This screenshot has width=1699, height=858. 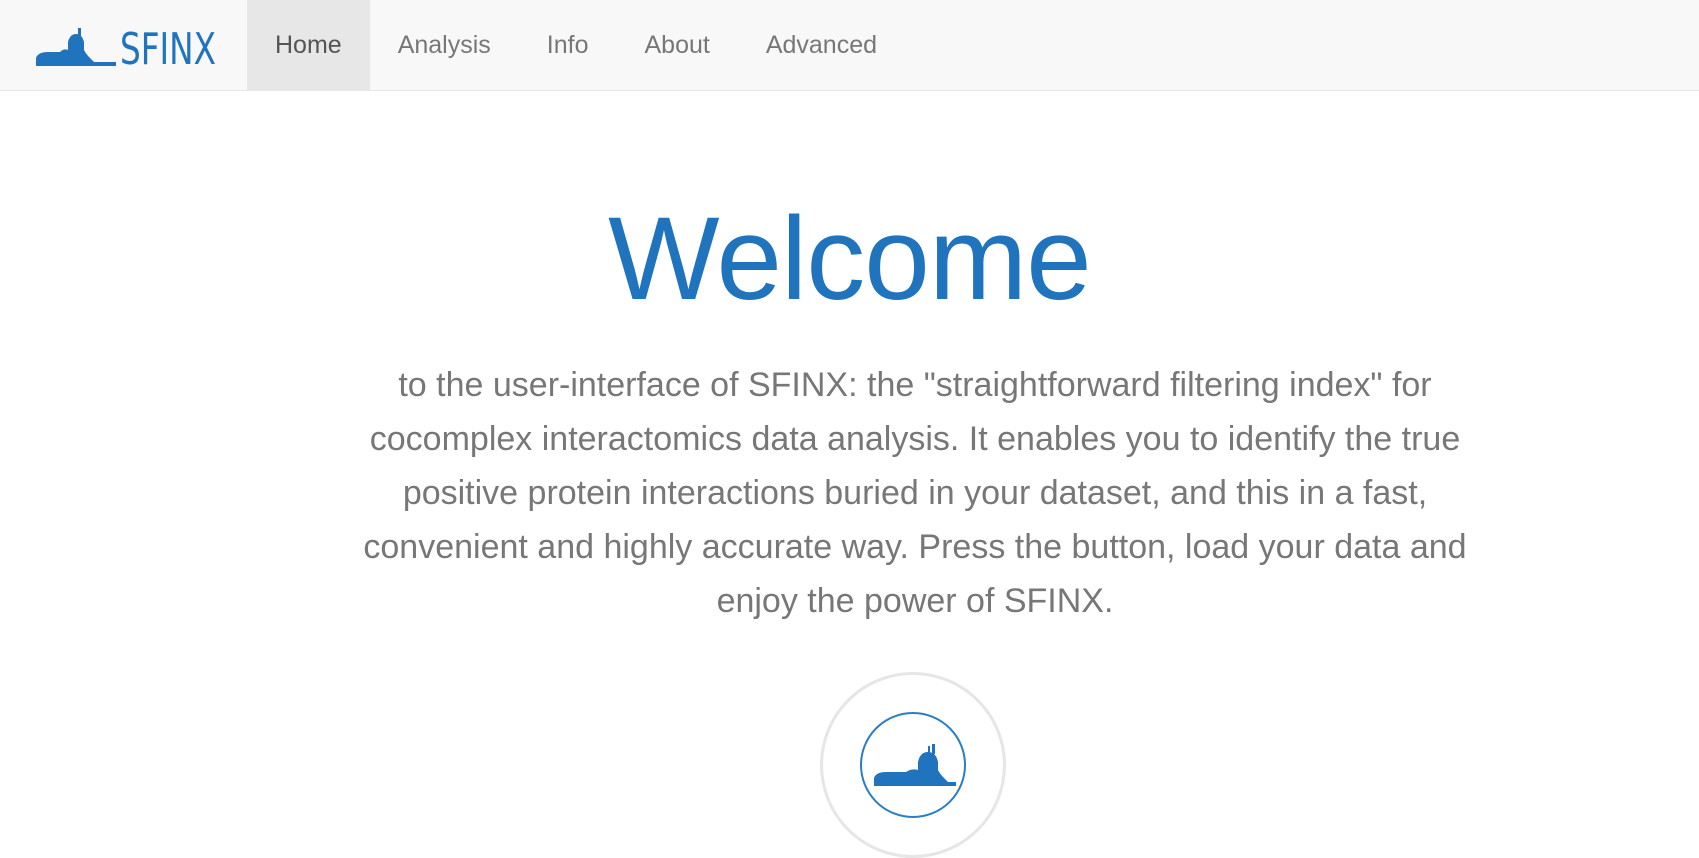 What do you see at coordinates (168, 47) in the screenshot?
I see `logo-wordmark: SFINX` at bounding box center [168, 47].